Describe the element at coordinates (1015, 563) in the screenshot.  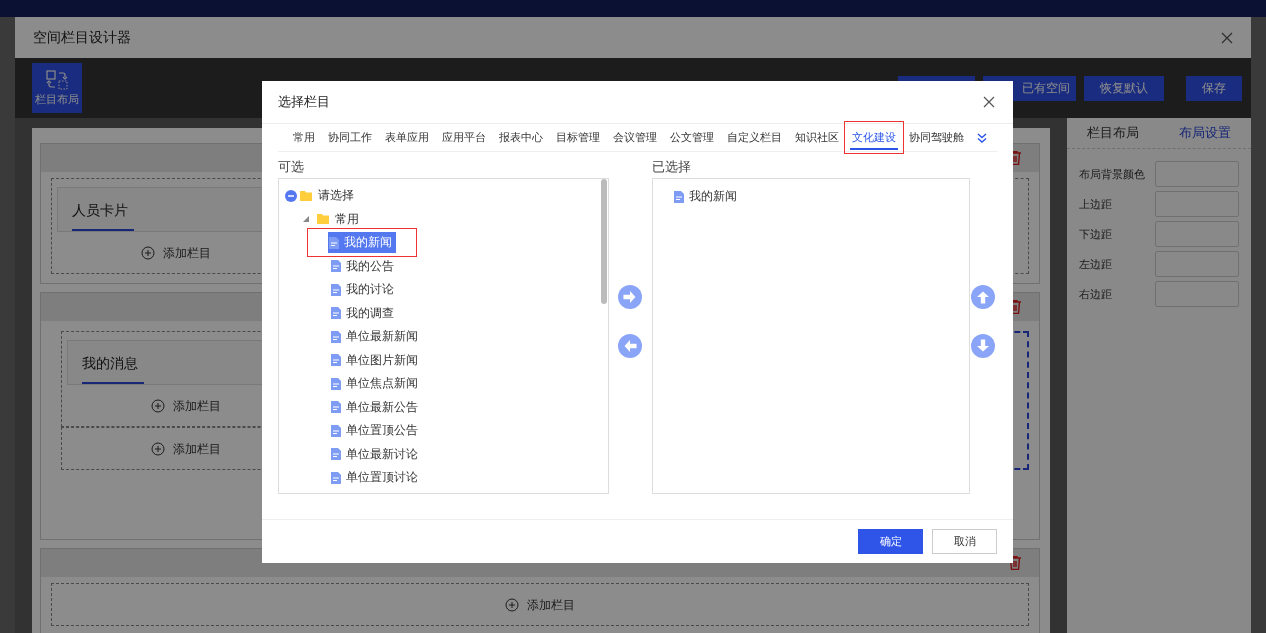
I see `trash-icon` at that location.